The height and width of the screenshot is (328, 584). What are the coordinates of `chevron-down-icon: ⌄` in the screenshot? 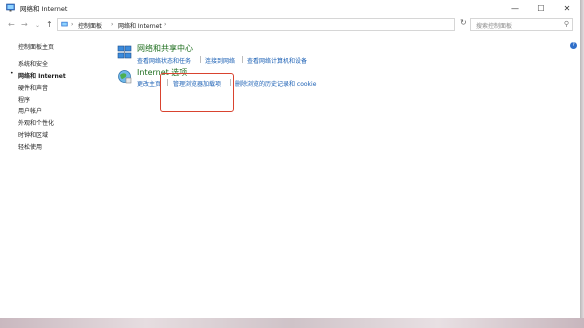 It's located at (38, 25).